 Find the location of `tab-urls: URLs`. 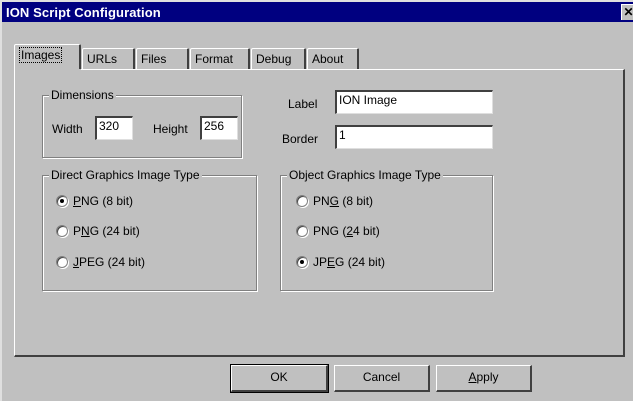

tab-urls: URLs is located at coordinates (108, 59).